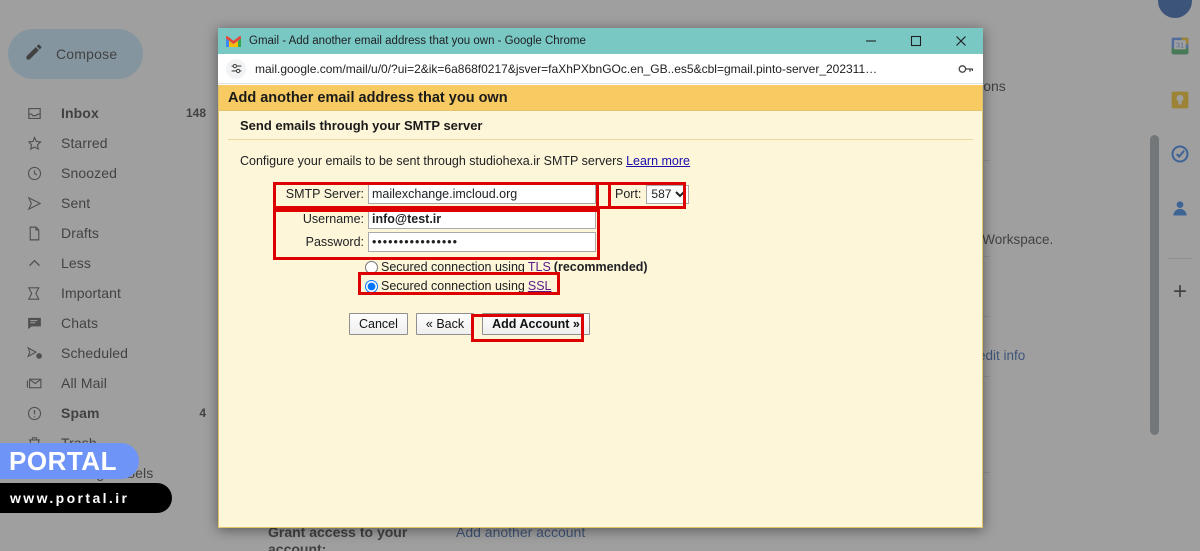 The width and height of the screenshot is (1200, 551). What do you see at coordinates (1180, 258) in the screenshot?
I see `rail-divider` at bounding box center [1180, 258].